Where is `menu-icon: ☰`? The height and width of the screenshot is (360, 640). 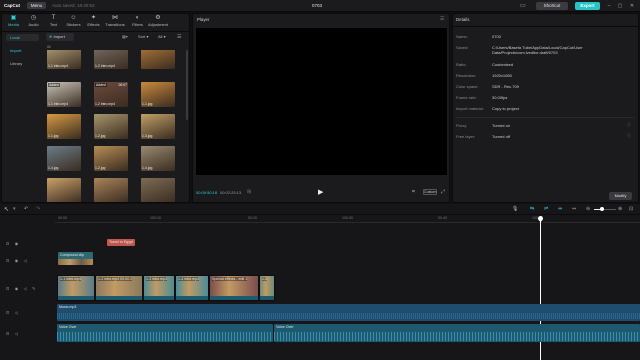 menu-icon: ☰ is located at coordinates (179, 37).